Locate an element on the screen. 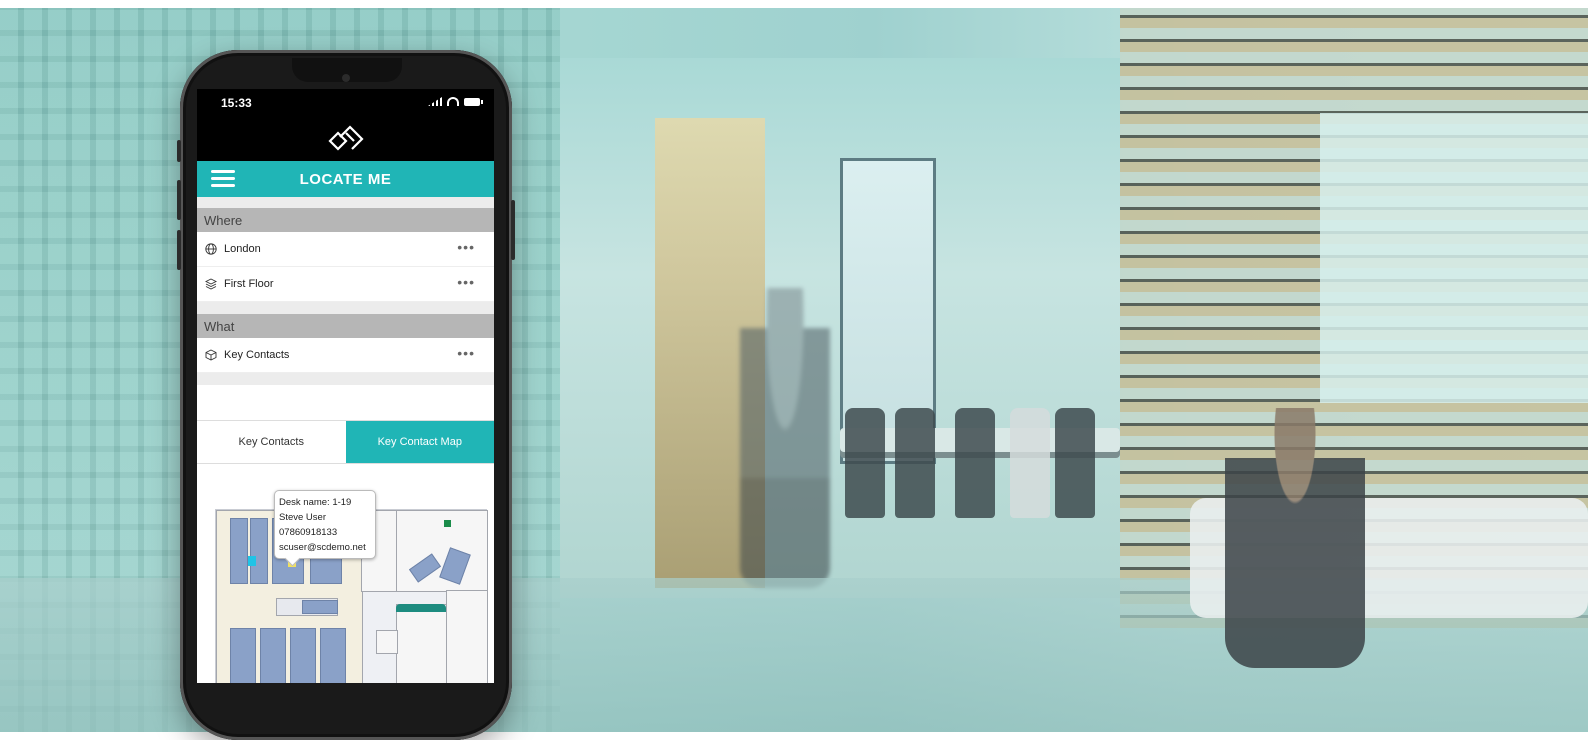 The image size is (1588, 740). mute-switch is located at coordinates (179, 151).